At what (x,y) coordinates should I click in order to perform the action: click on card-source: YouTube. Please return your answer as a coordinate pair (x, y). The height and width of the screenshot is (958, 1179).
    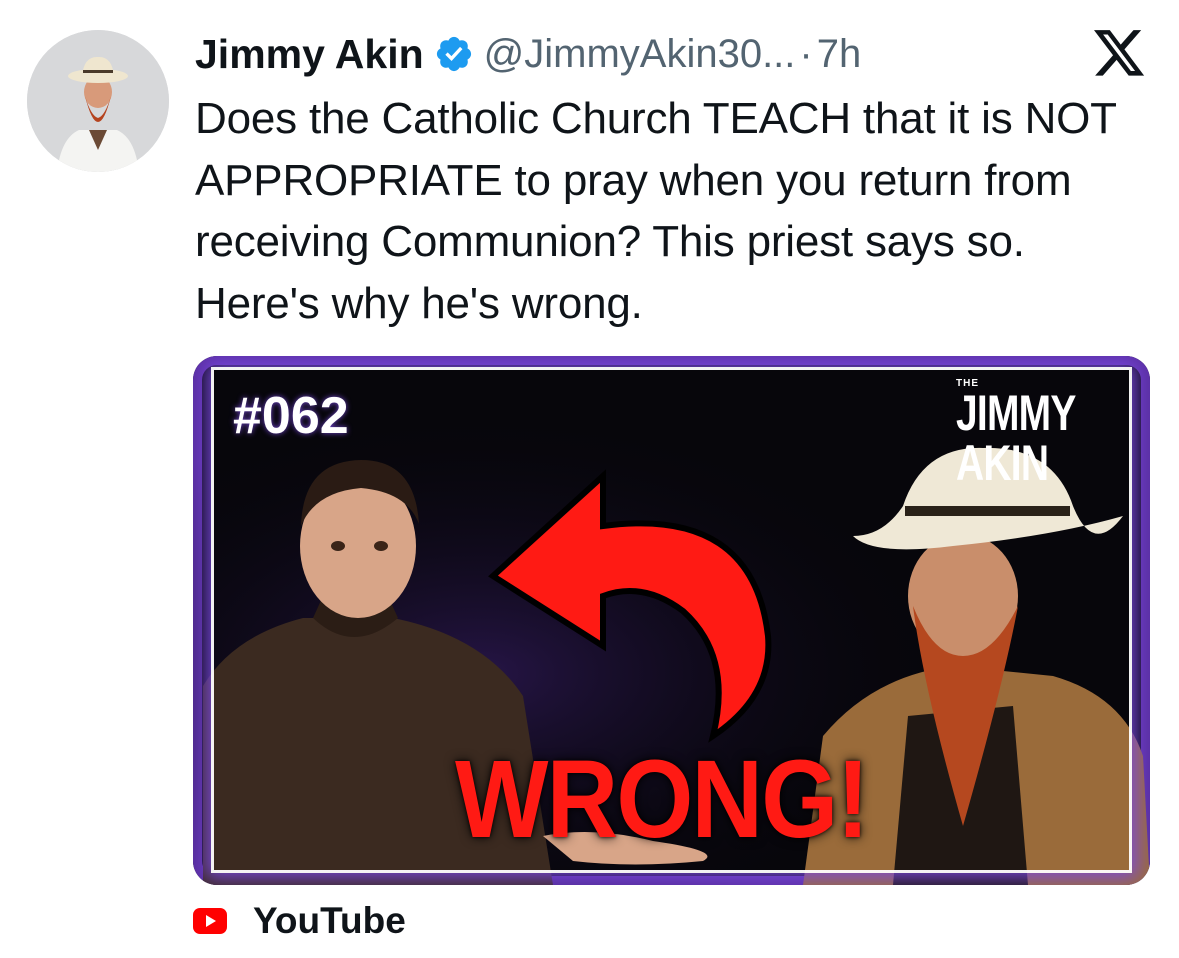
    Looking at the image, I should click on (299, 921).